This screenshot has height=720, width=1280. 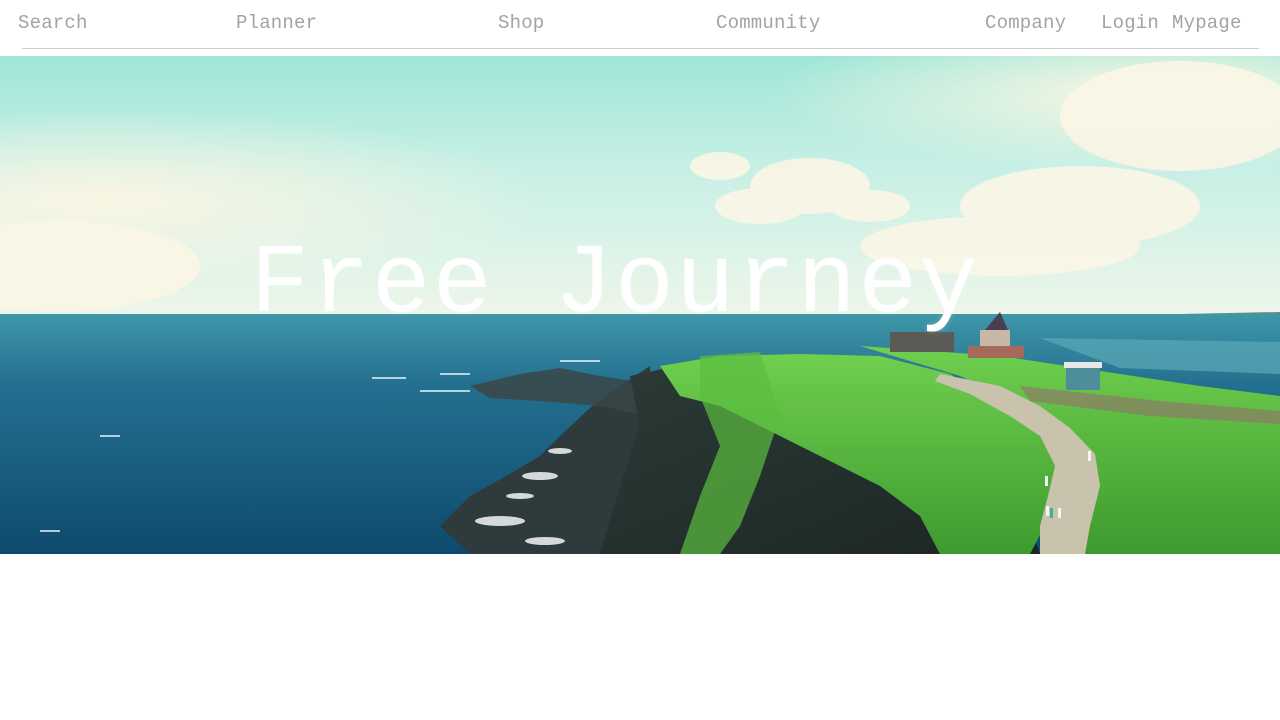 What do you see at coordinates (1207, 23) in the screenshot?
I see `nav-mypage-link: Mypage` at bounding box center [1207, 23].